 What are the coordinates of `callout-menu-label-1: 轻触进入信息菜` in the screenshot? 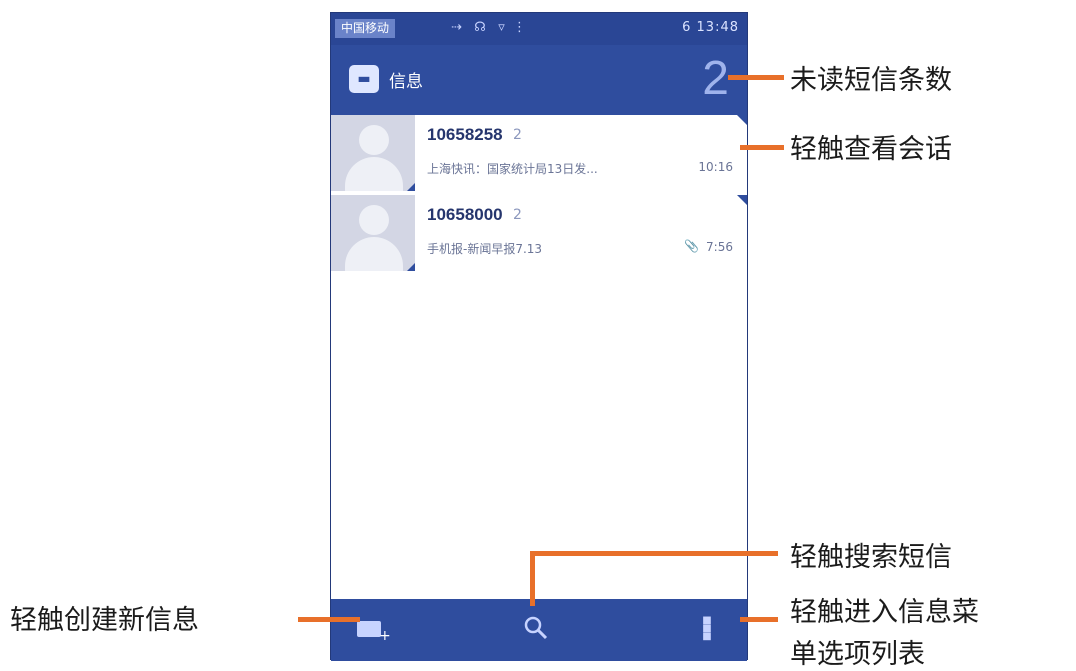 It's located at (884, 612).